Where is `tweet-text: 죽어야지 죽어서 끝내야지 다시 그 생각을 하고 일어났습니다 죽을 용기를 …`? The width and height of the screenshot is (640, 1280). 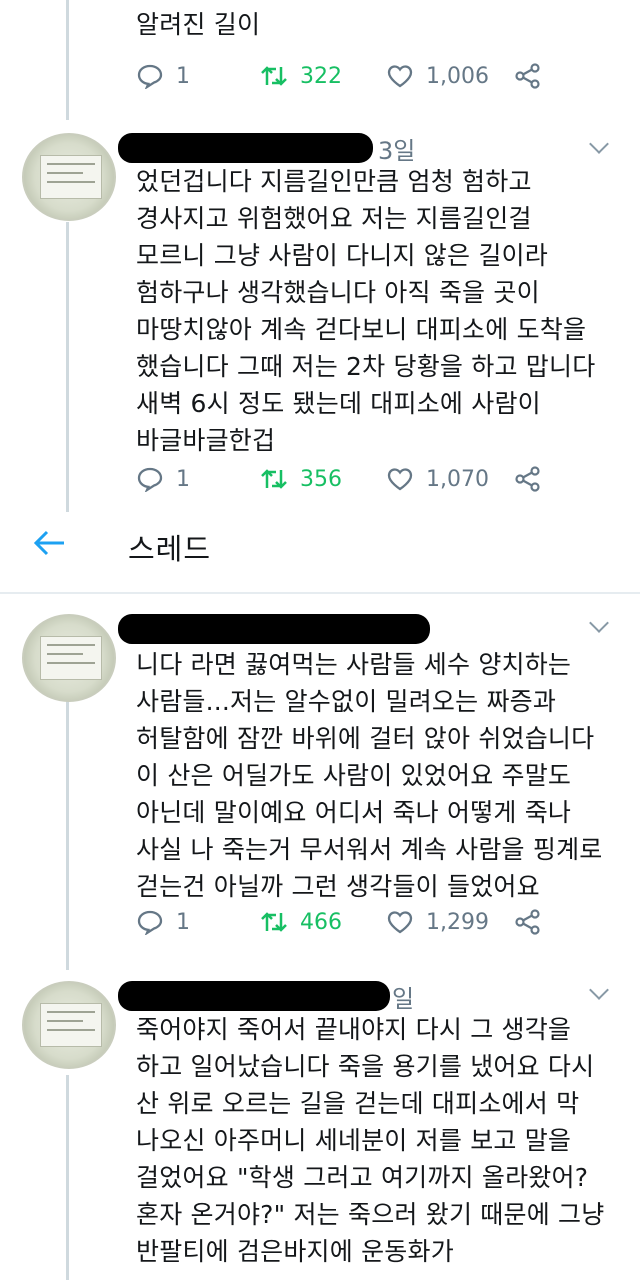 tweet-text: 죽어야지 죽어서 끝내야지 다시 그 생각을 하고 일어났습니다 죽을 용기를 … is located at coordinates (370, 1140).